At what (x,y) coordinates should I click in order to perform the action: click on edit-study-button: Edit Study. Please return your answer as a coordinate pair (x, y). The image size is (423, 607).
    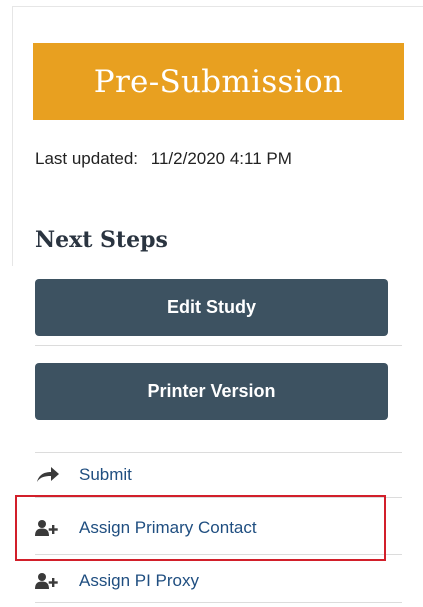
    Looking at the image, I should click on (211, 307).